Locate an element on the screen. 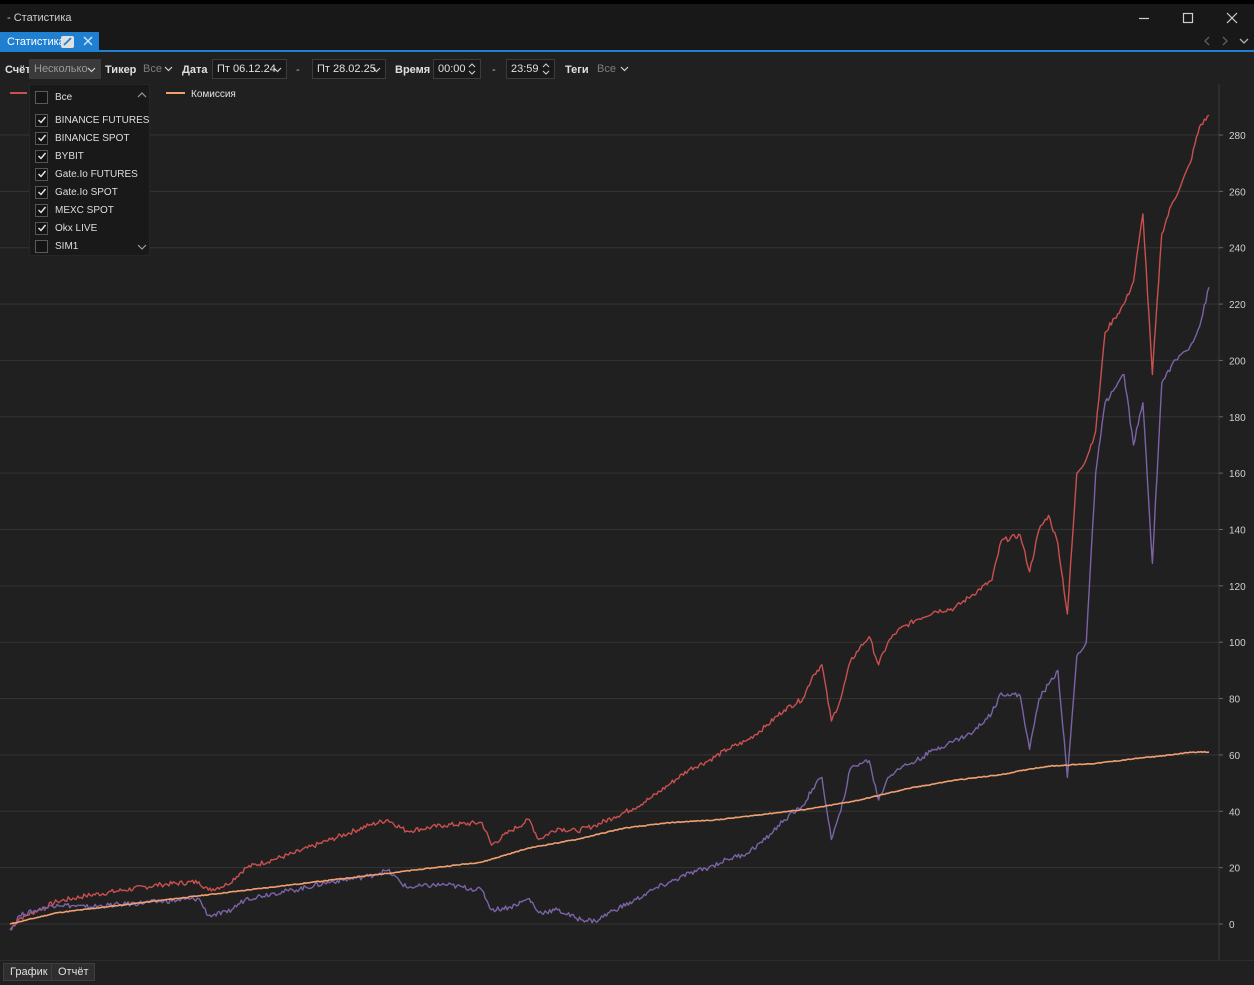 The height and width of the screenshot is (985, 1254). dropdown-item-label: BYBIT is located at coordinates (69, 156).